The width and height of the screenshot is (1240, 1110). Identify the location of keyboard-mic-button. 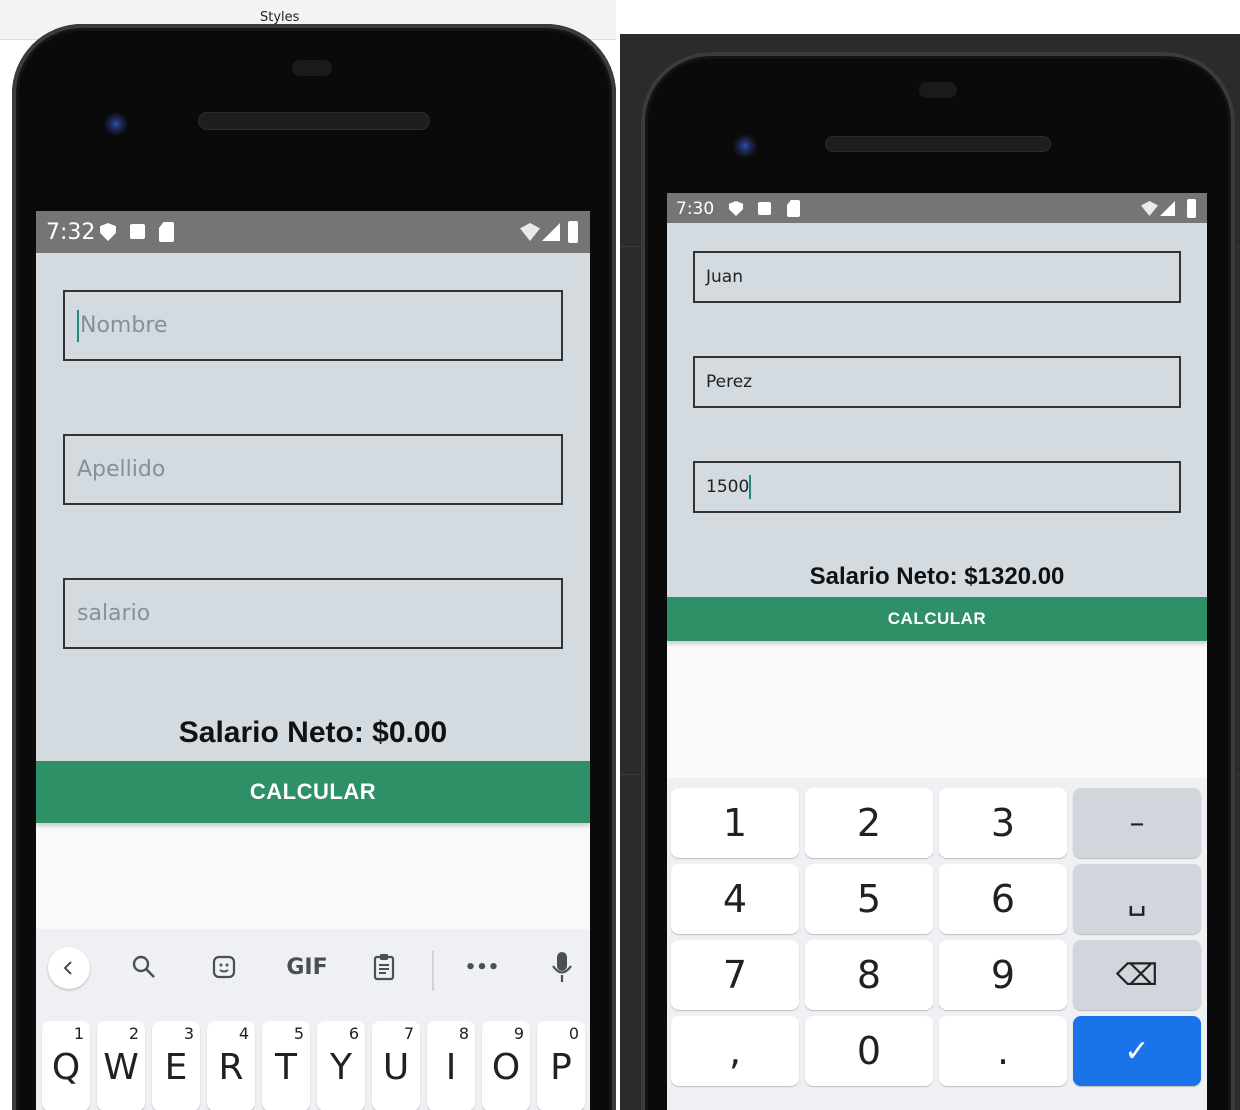
(562, 967).